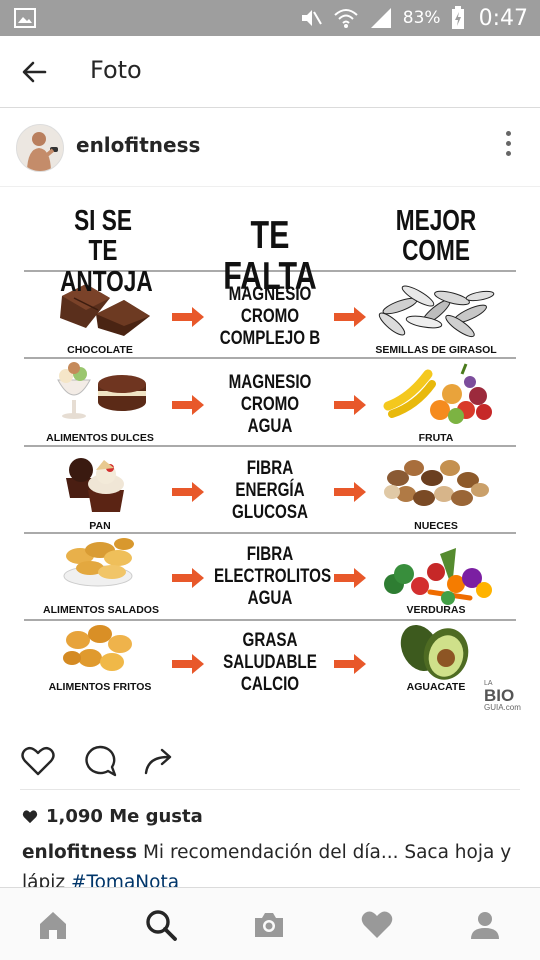  I want to click on post-actions, so click(270, 761).